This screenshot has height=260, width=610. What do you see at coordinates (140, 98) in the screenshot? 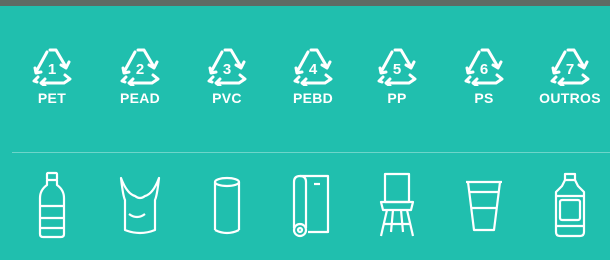
I see `resin-label: PEAD` at bounding box center [140, 98].